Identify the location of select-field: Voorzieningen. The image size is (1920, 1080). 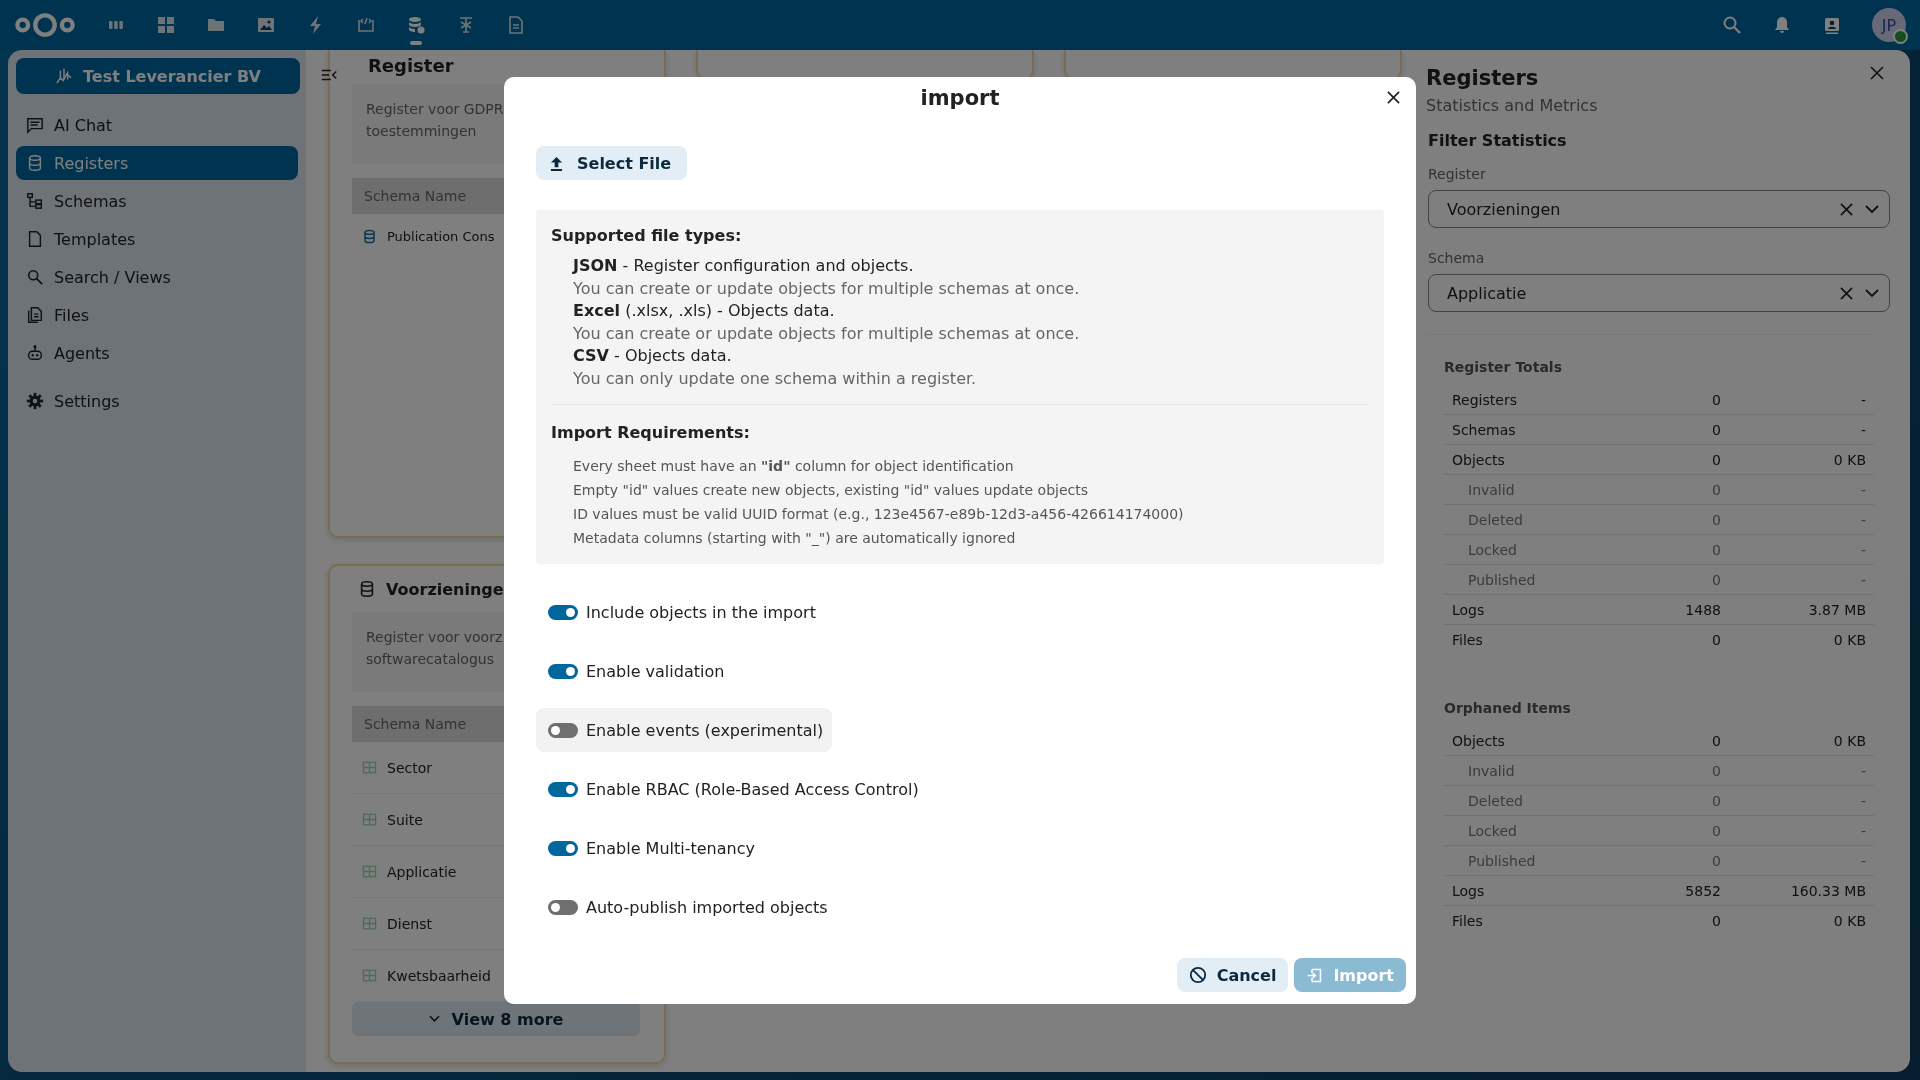
(1659, 209).